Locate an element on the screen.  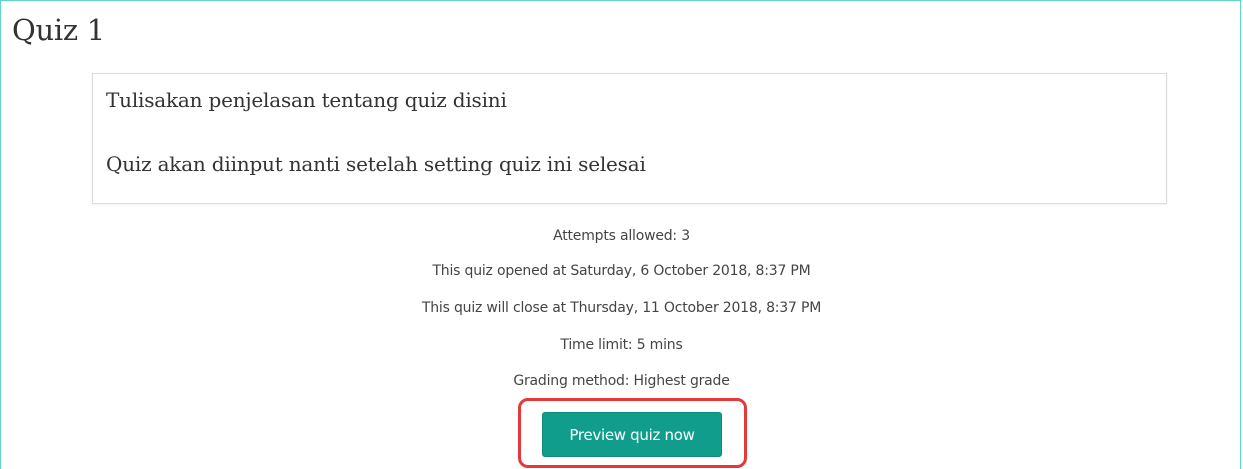
preview-quiz-button: Preview quiz now is located at coordinates (632, 434).